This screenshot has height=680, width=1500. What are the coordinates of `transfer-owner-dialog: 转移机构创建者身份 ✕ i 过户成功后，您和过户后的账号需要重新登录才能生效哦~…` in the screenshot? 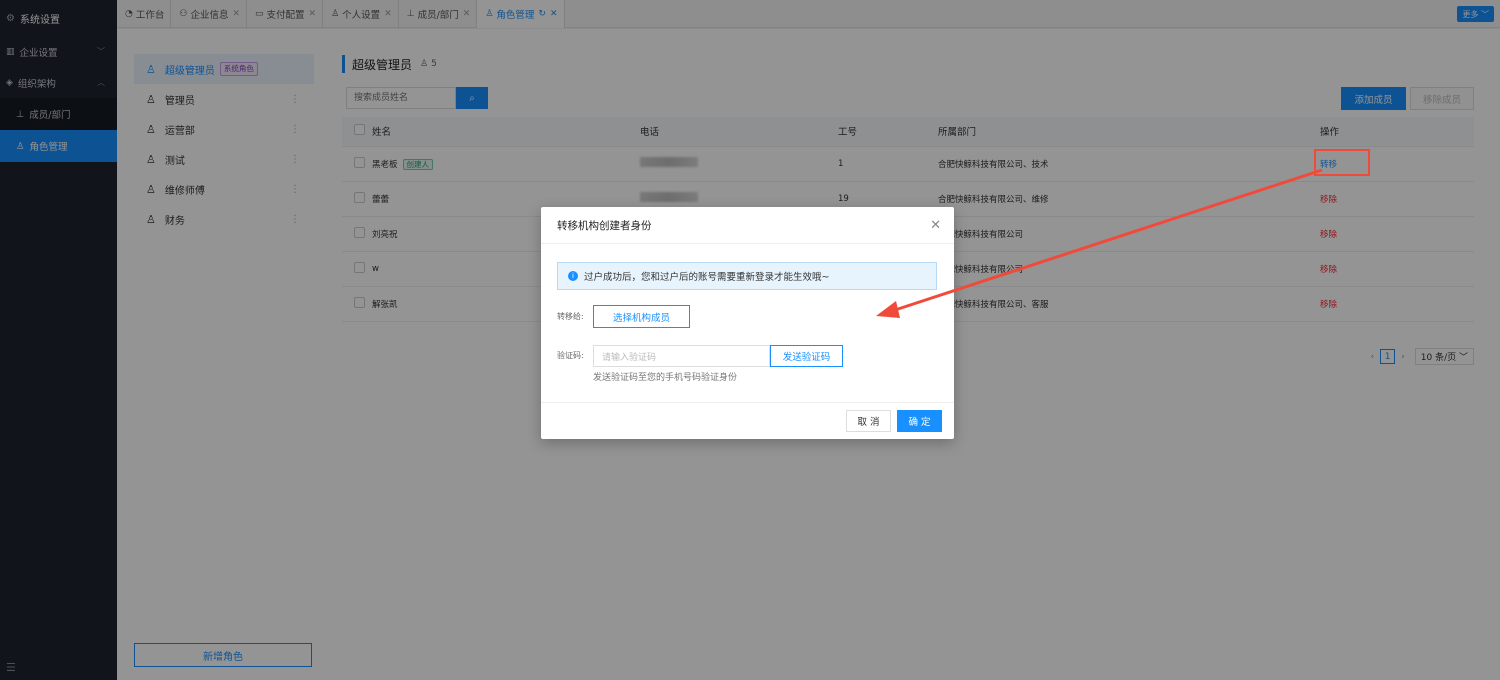 It's located at (747, 323).